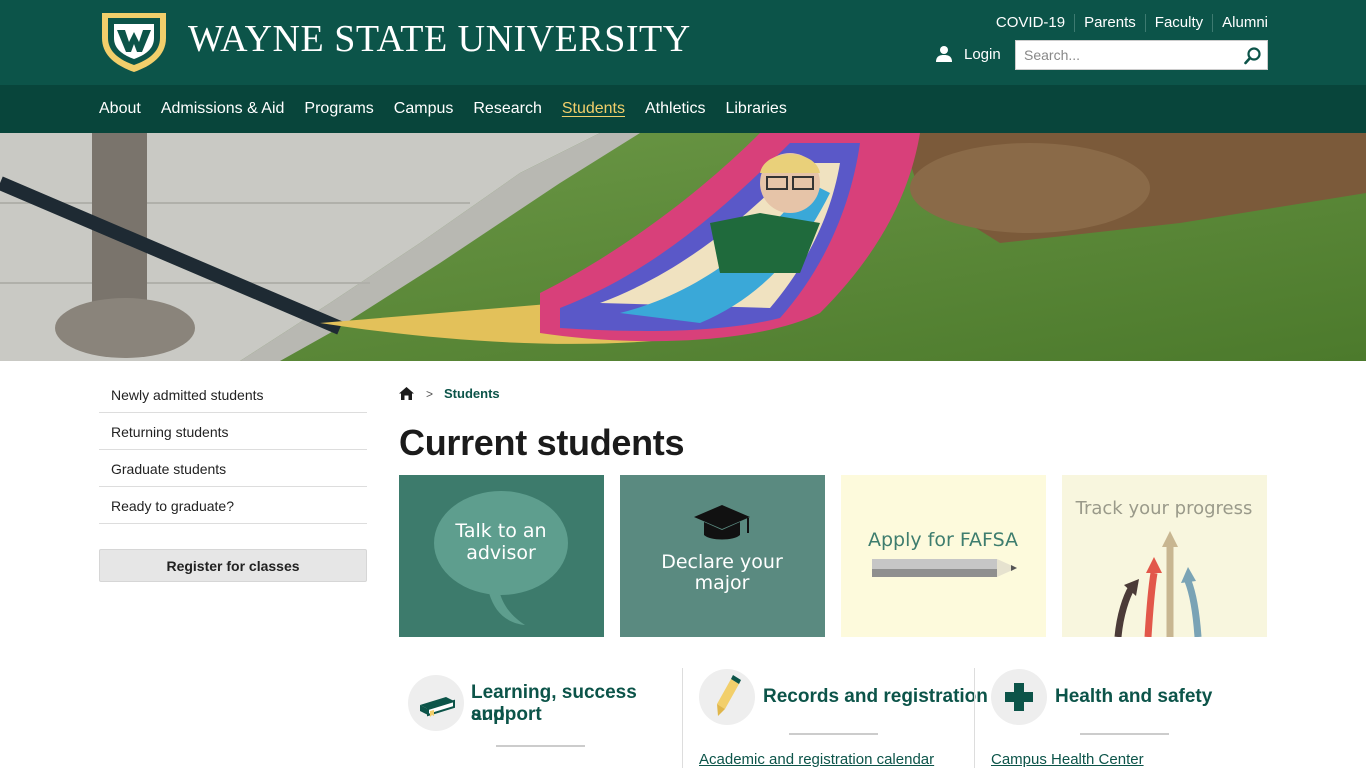 The height and width of the screenshot is (768, 1366). What do you see at coordinates (506, 715) in the screenshot?
I see `section-learning-title-line2: support` at bounding box center [506, 715].